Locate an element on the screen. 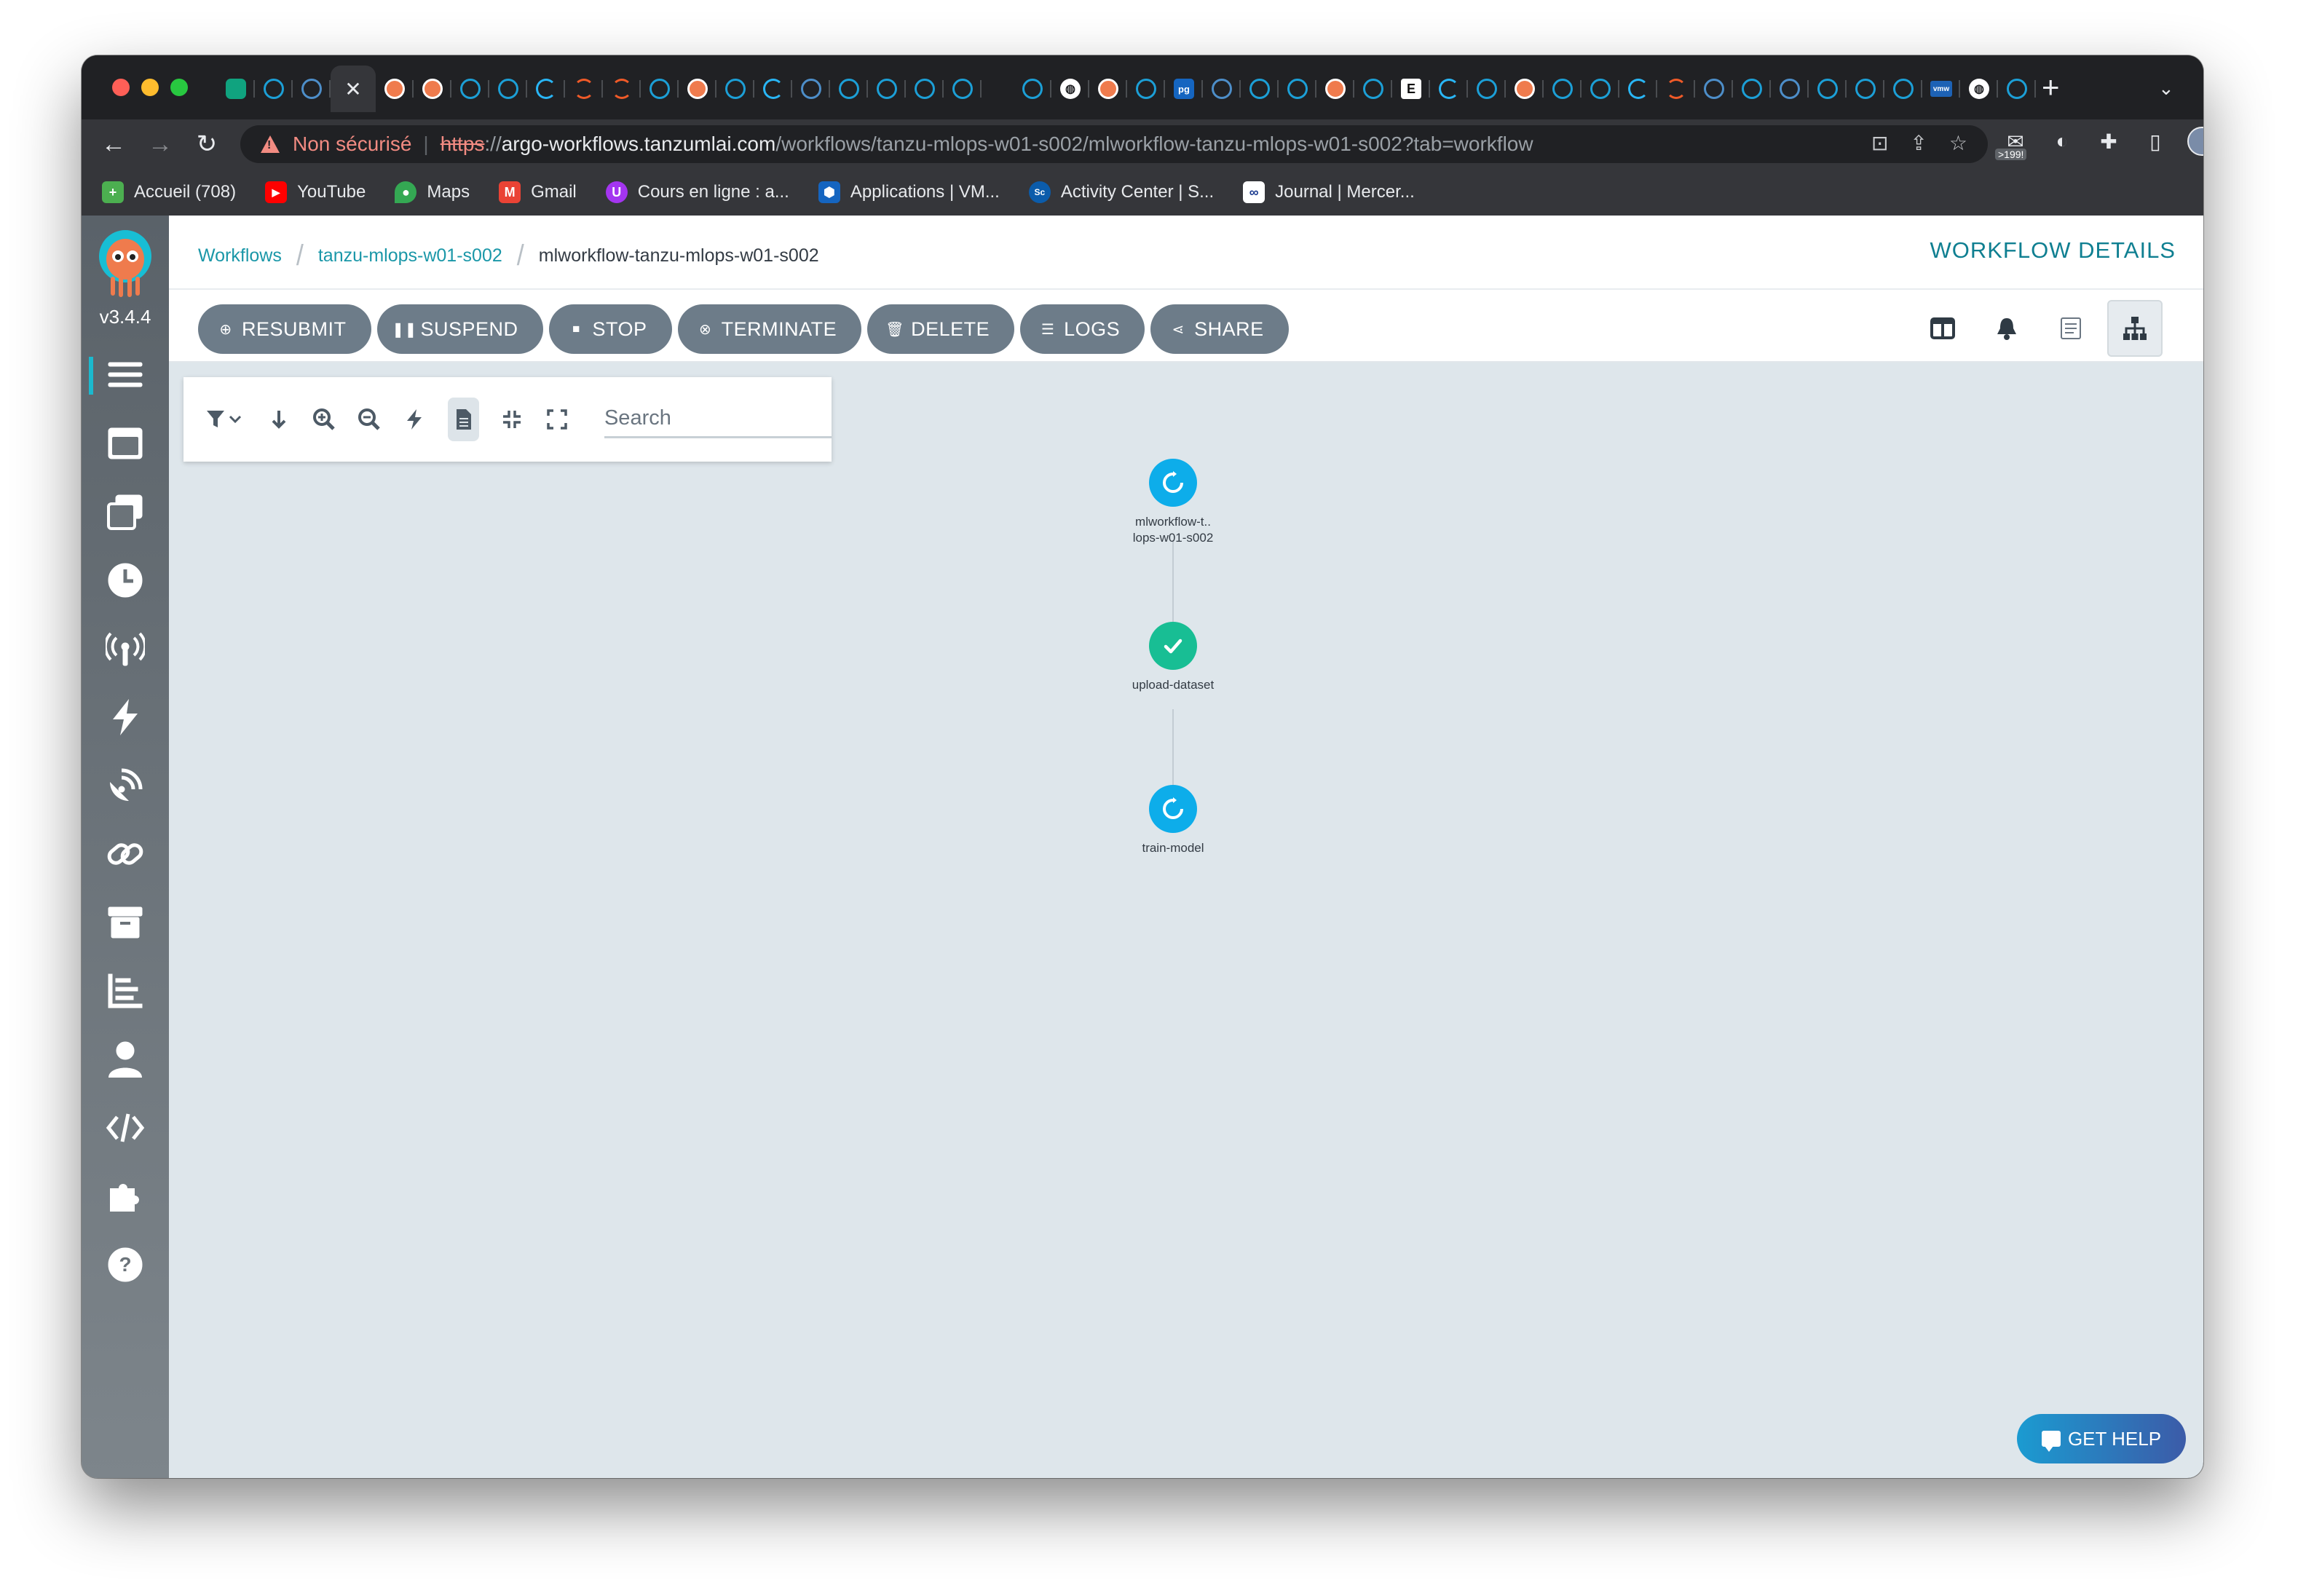 This screenshot has width=2298, height=1596. bookmark-gmail: M Gmail is located at coordinates (538, 192).